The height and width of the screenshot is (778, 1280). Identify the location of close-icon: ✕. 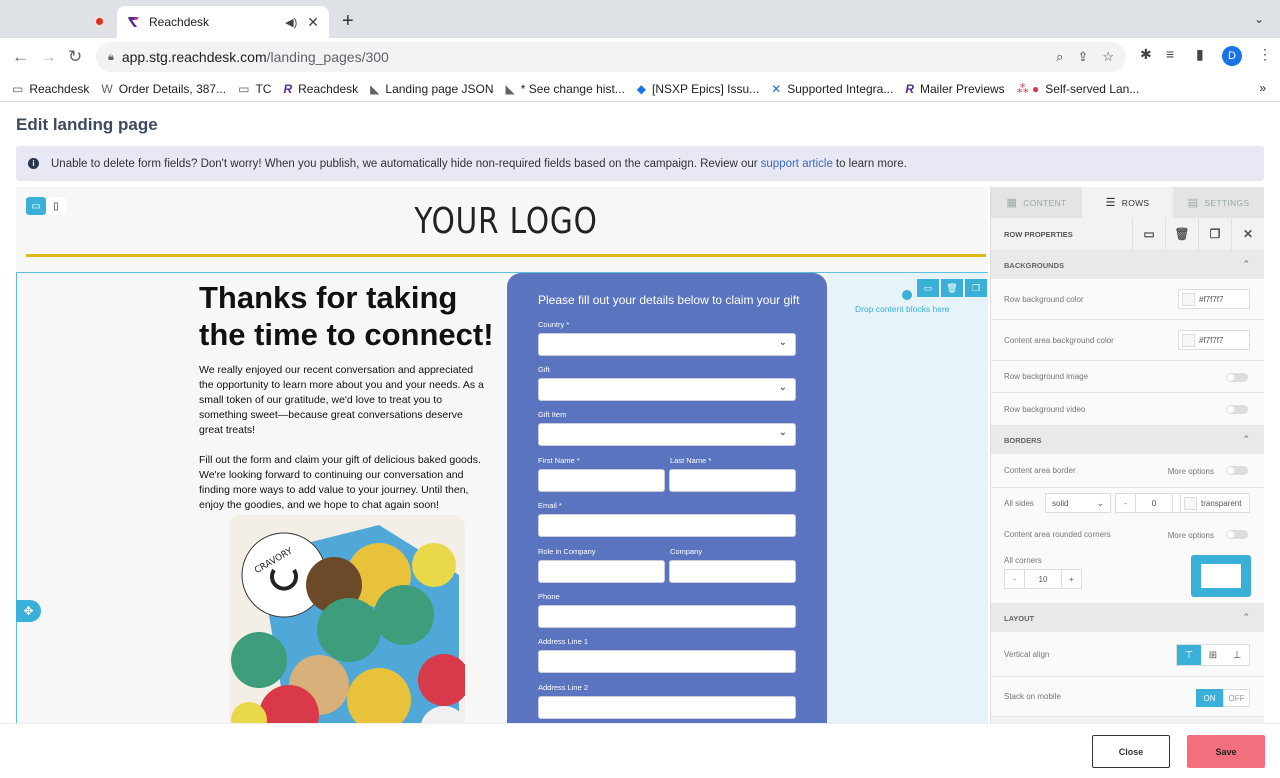
(1247, 234).